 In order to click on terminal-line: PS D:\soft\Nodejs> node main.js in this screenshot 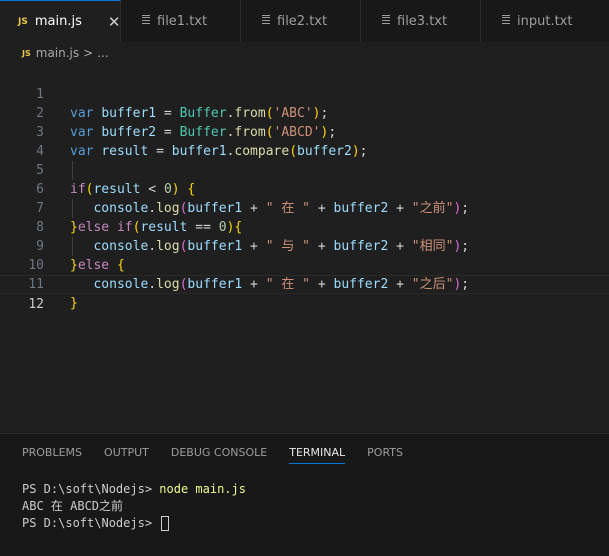, I will do `click(134, 489)`.